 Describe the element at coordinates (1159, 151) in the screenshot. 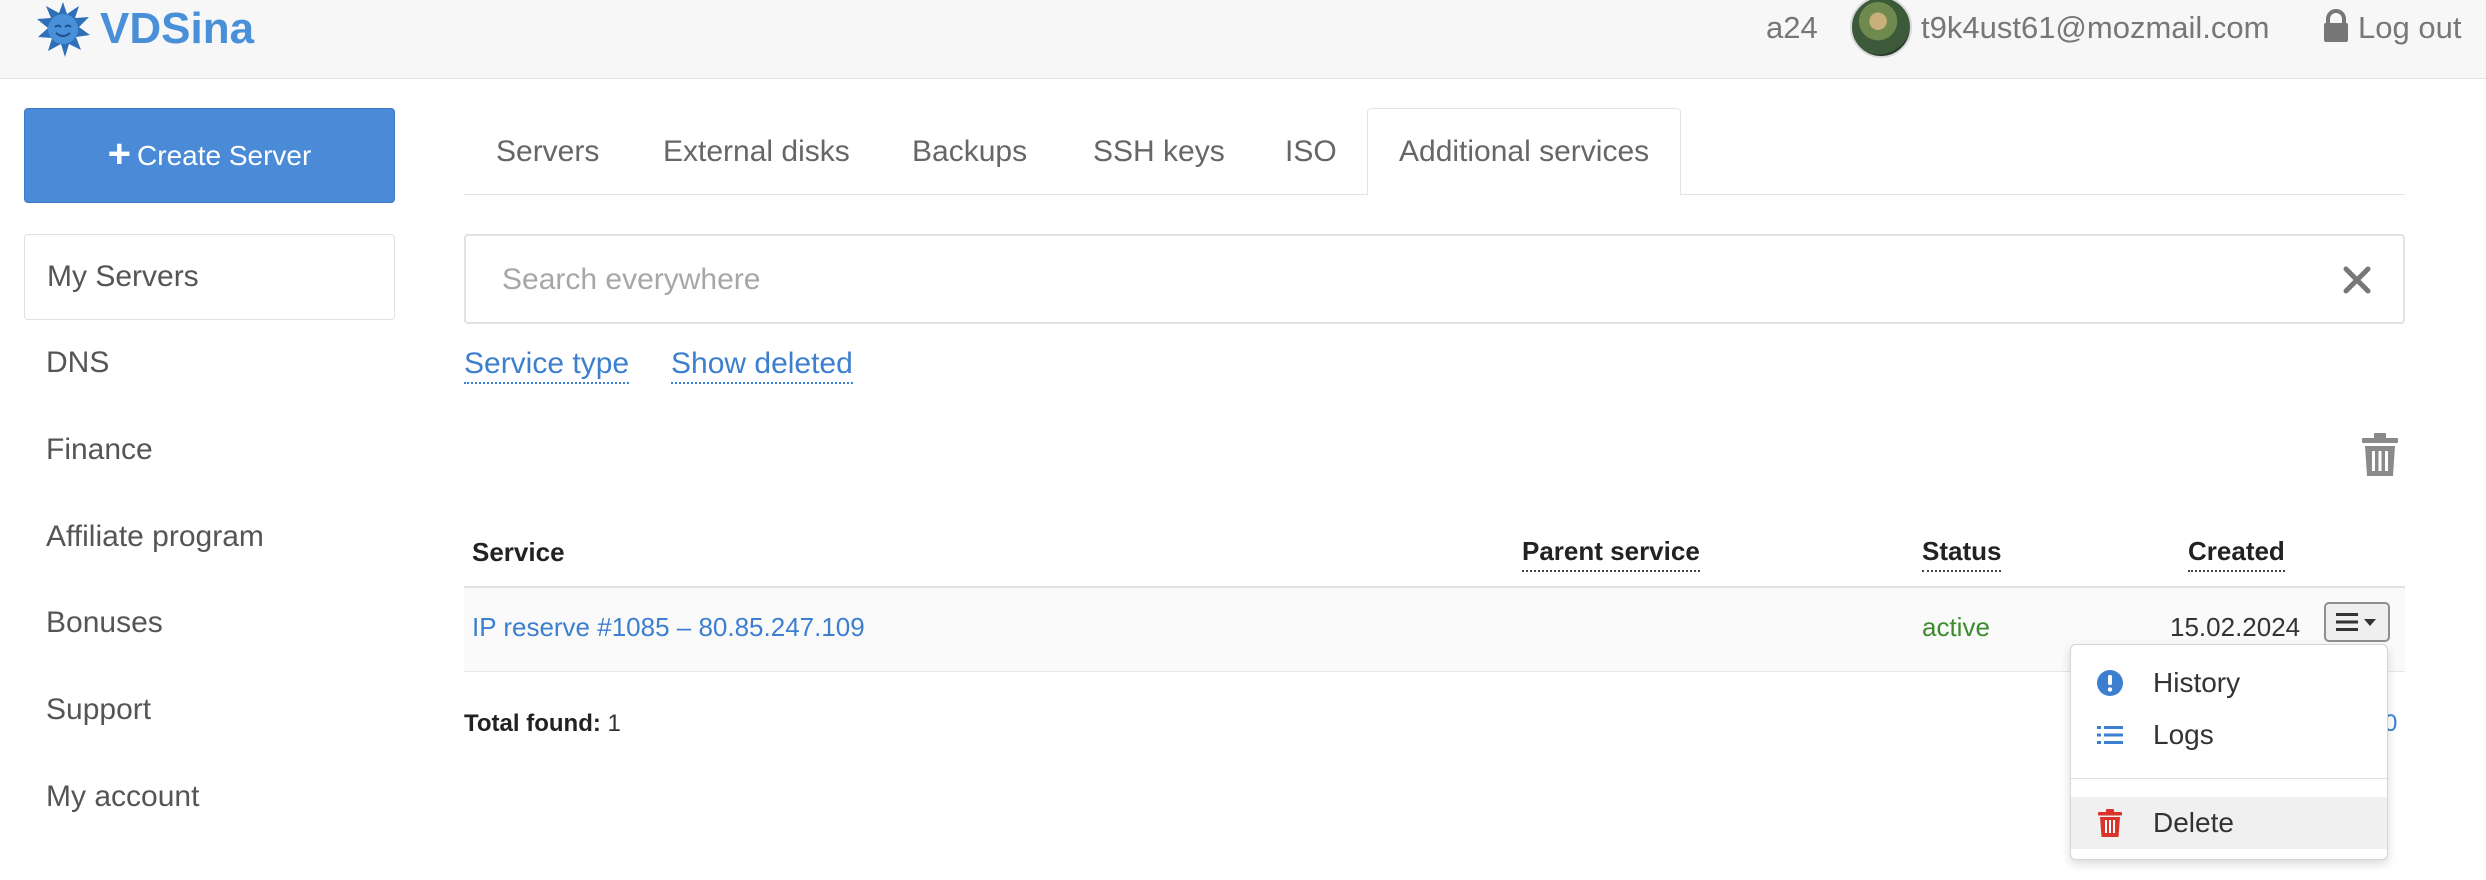

I see `tab-ssh-keys: SSH keys` at that location.